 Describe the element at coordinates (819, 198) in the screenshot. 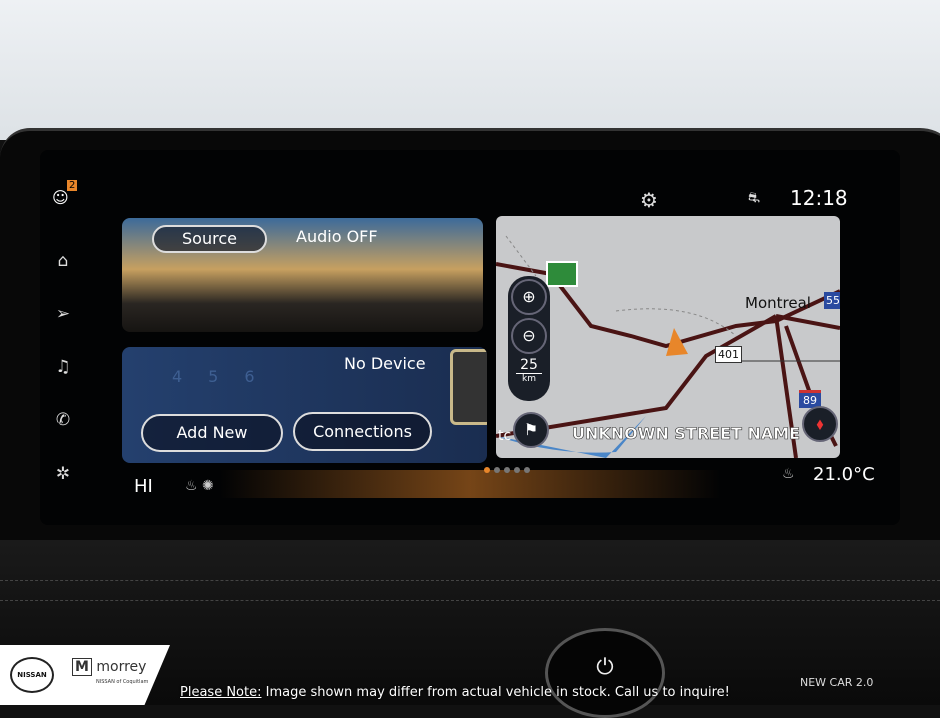

I see `clock: 12:18` at that location.